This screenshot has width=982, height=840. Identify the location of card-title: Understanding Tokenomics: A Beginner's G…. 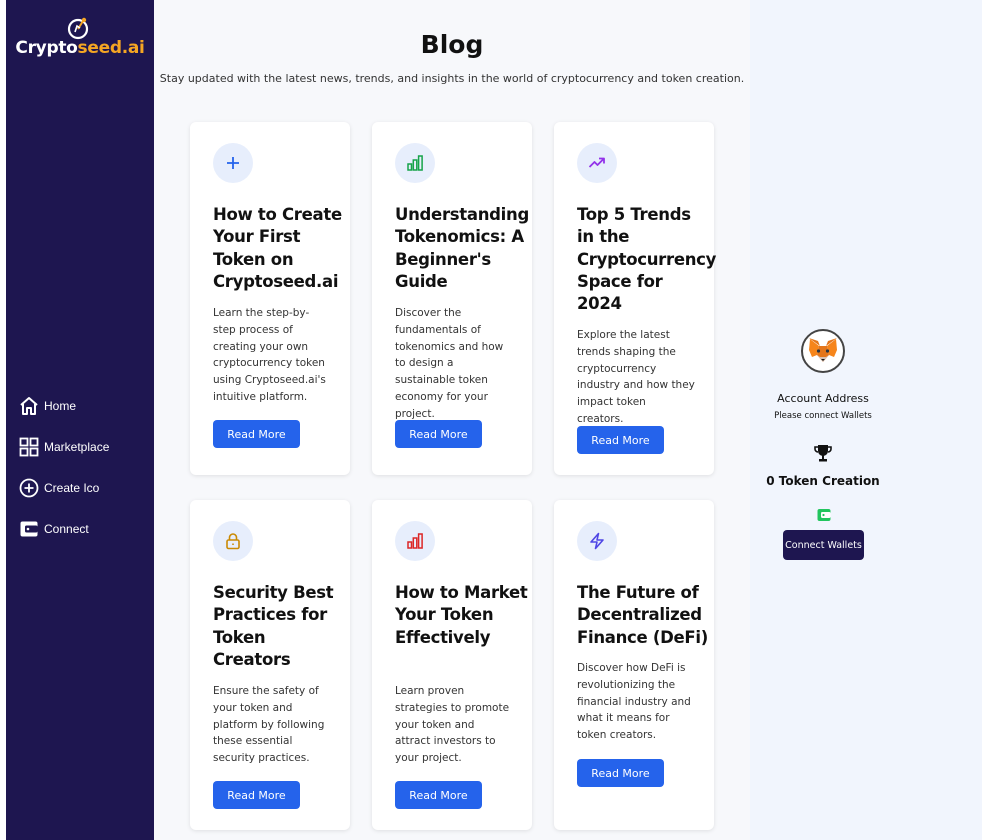
(462, 248).